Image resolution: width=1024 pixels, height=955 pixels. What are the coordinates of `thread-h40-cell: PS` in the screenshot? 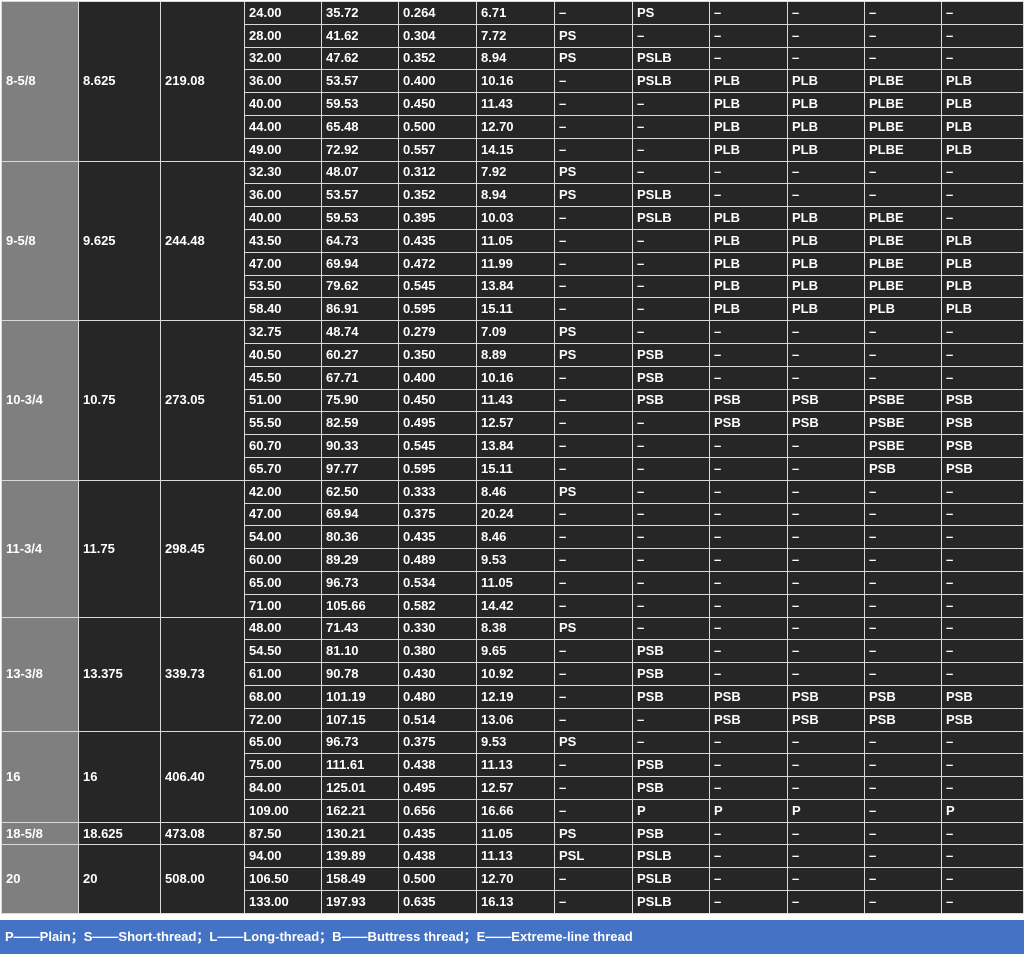 It's located at (593, 195).